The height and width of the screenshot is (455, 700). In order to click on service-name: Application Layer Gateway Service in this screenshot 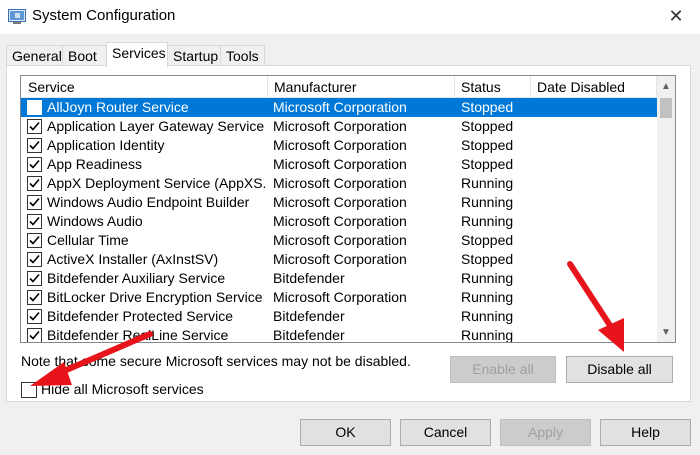, I will do `click(156, 126)`.